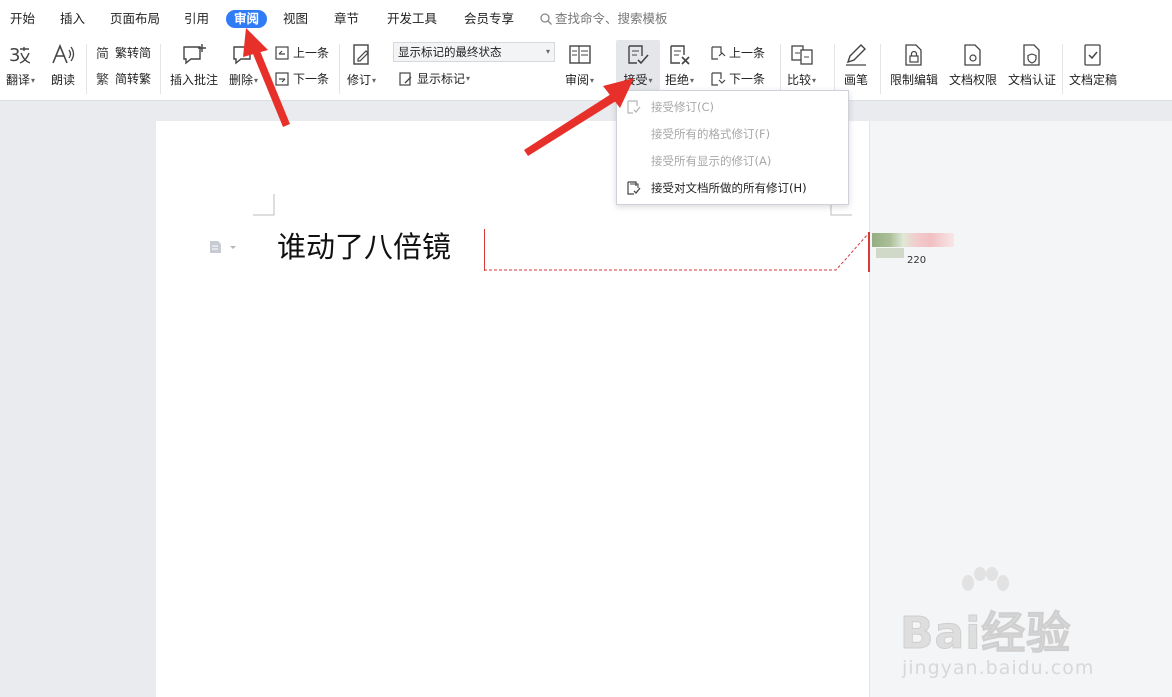 The height and width of the screenshot is (697, 1172). I want to click on document-rights-button: 文档权限, so click(973, 65).